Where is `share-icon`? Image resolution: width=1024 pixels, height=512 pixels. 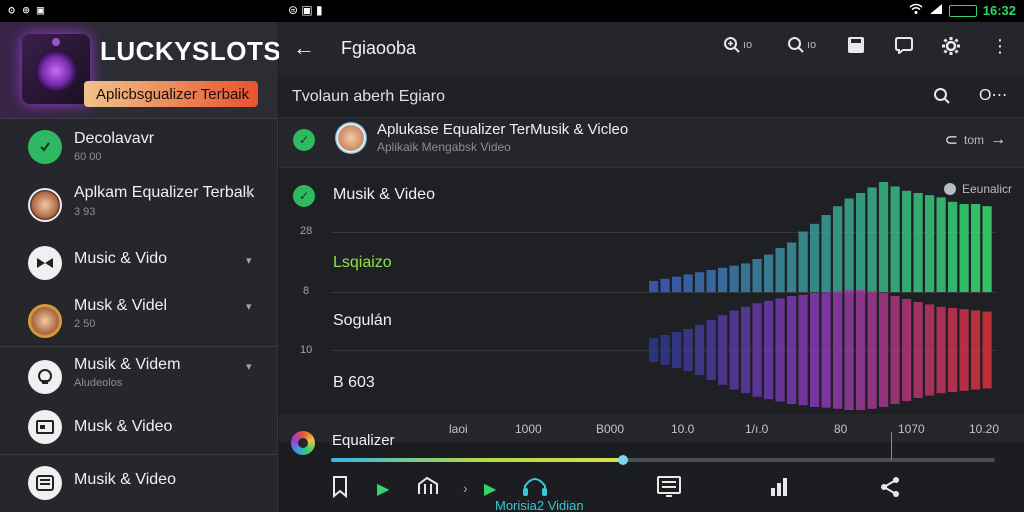 share-icon is located at coordinates (890, 490).